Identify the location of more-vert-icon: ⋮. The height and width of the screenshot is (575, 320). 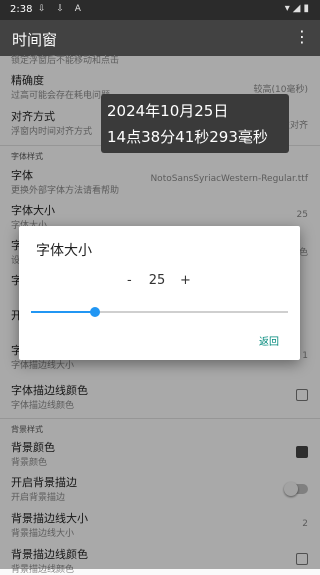
(302, 36).